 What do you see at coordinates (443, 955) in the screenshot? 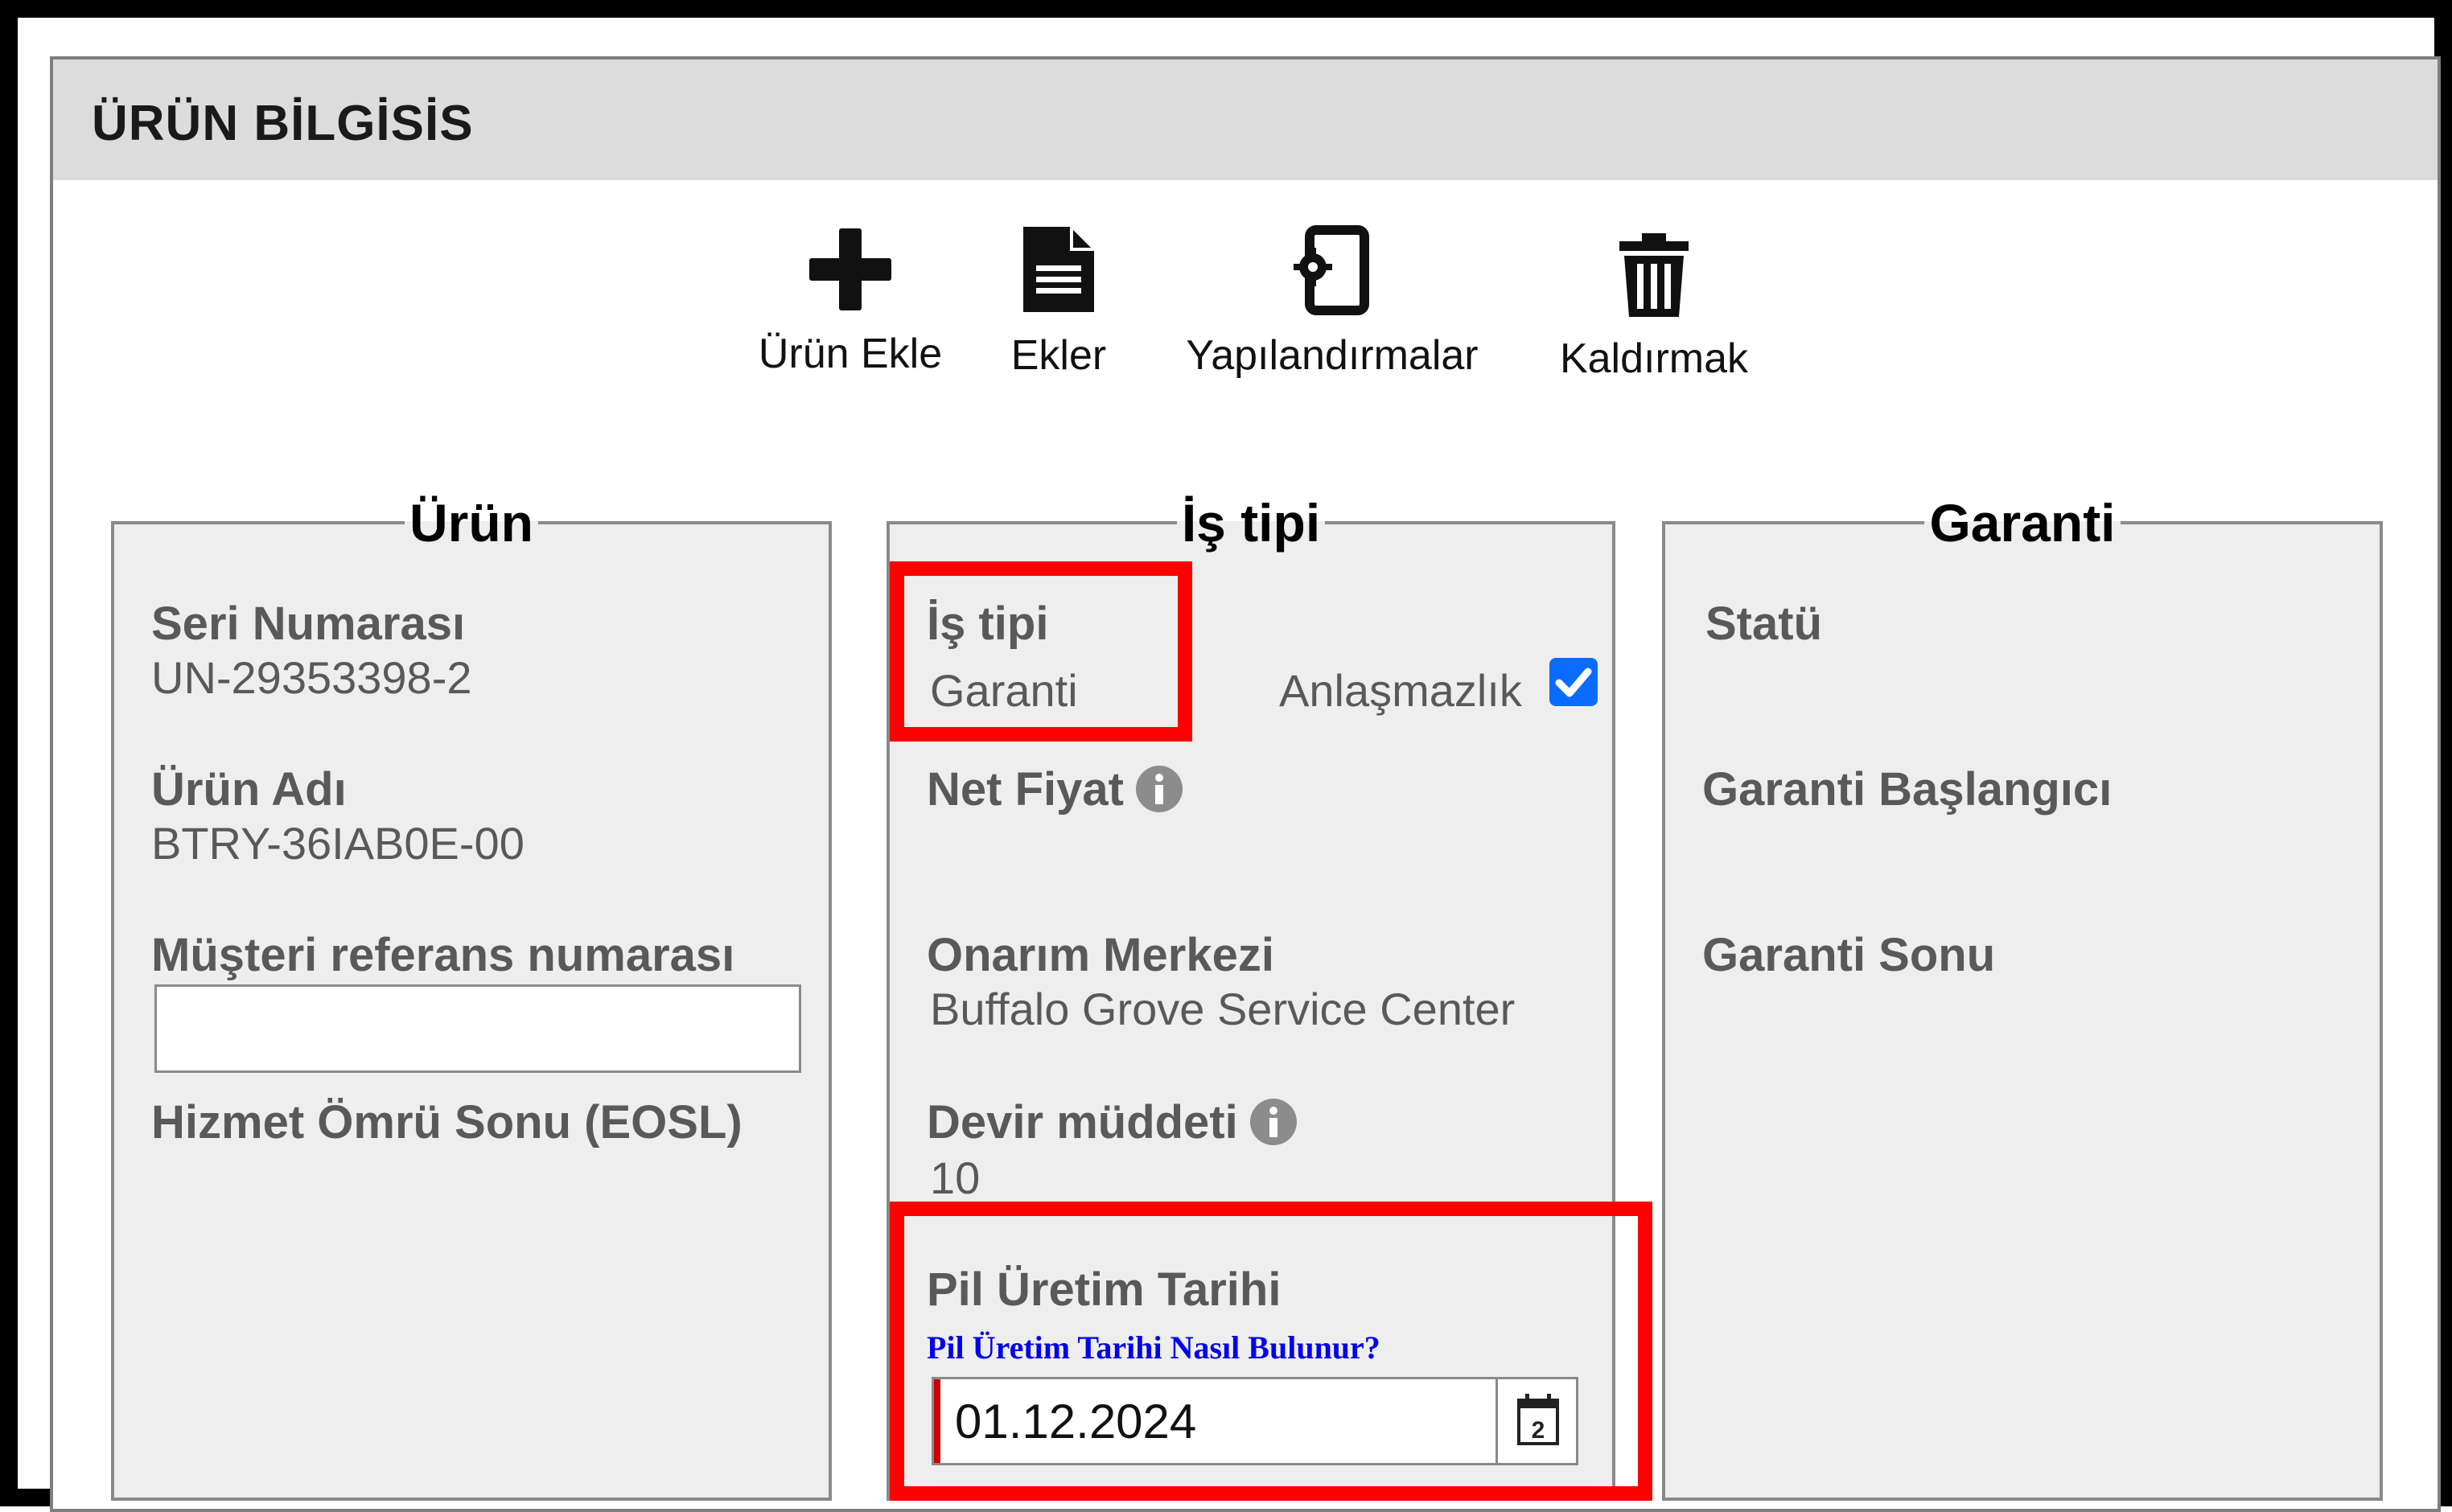
I see `customer-reference-label: Müşteri referans numarası` at bounding box center [443, 955].